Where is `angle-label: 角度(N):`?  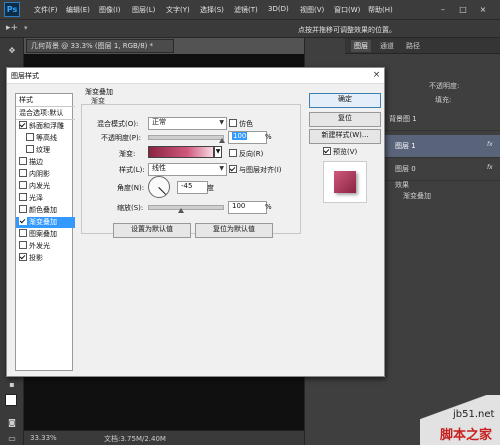 angle-label: 角度(N): is located at coordinates (131, 188).